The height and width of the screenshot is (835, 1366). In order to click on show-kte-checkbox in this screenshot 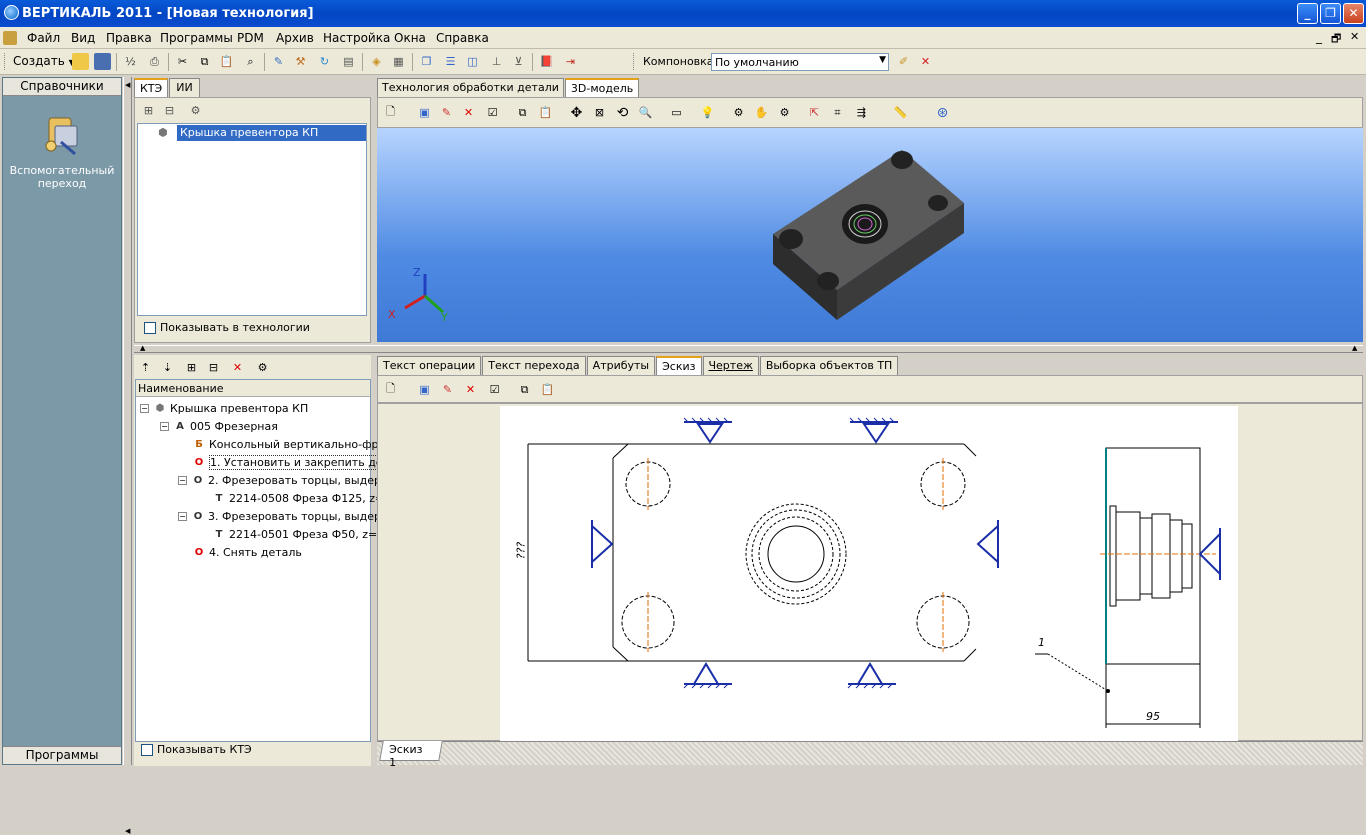, I will do `click(147, 750)`.